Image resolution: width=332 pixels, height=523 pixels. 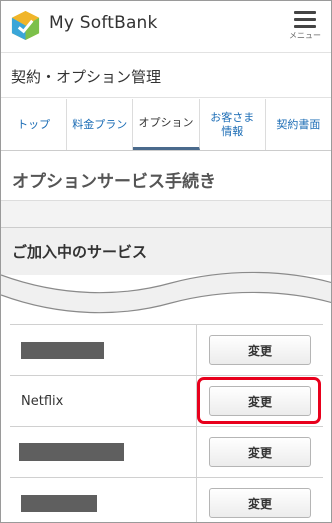 I want to click on tab-customer-info: お客さま 情報, so click(x=233, y=124).